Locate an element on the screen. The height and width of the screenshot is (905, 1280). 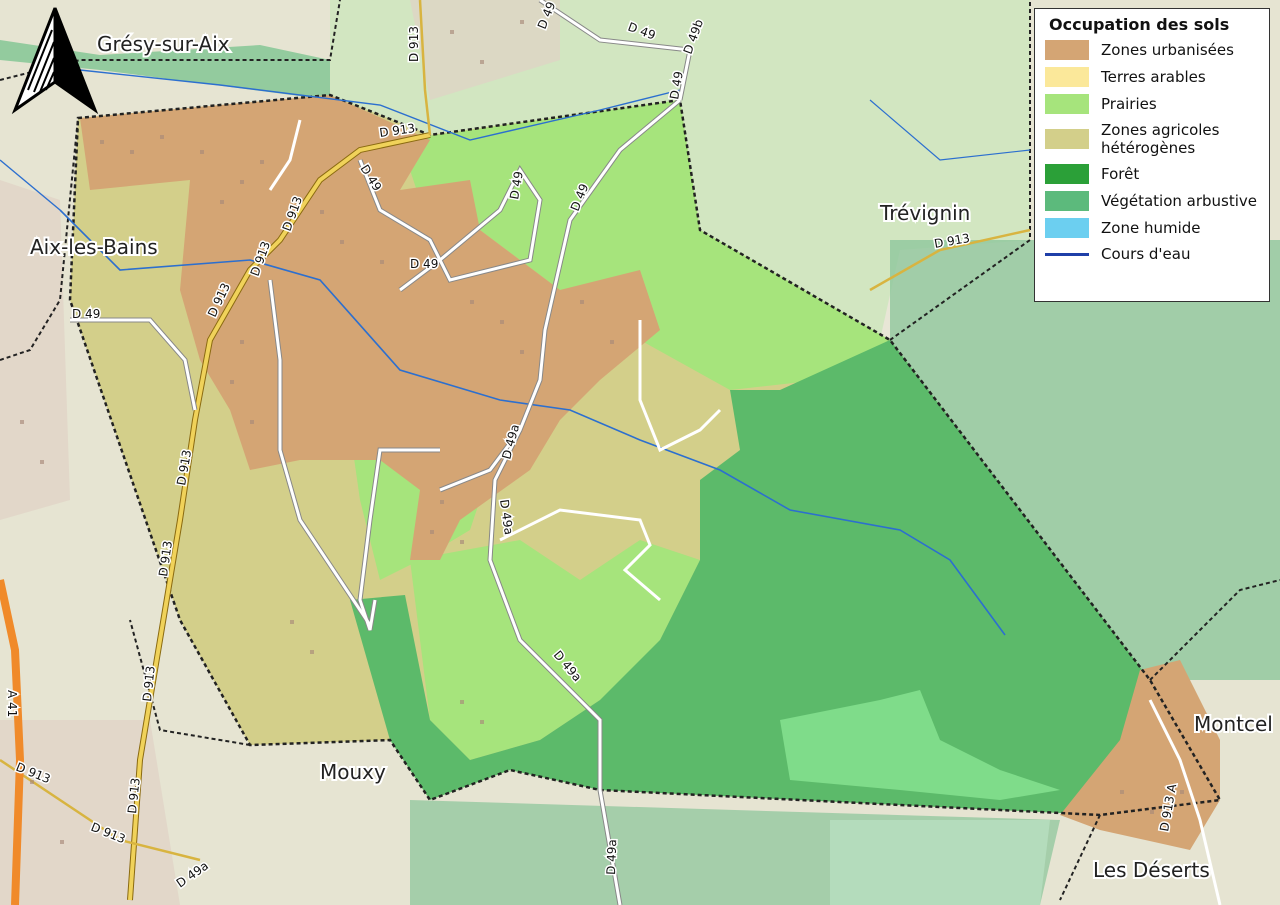
legend-label: Forêt is located at coordinates (1120, 174).